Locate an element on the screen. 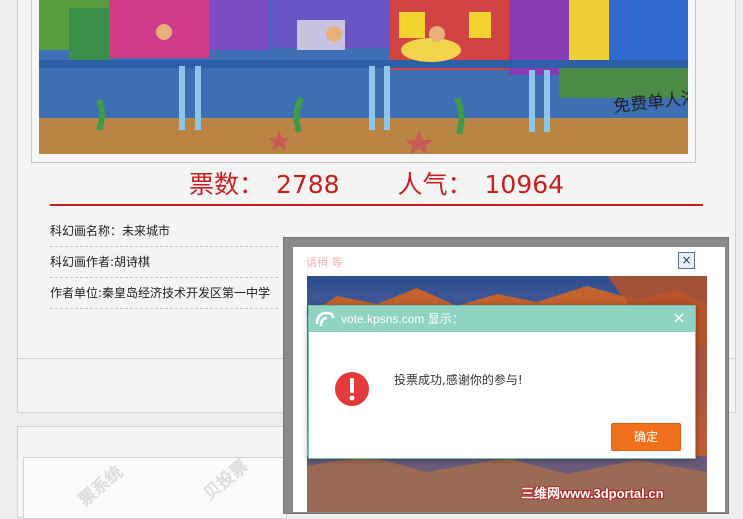  info-row-author: 科幻画作者:胡诗棋 is located at coordinates (164, 262).